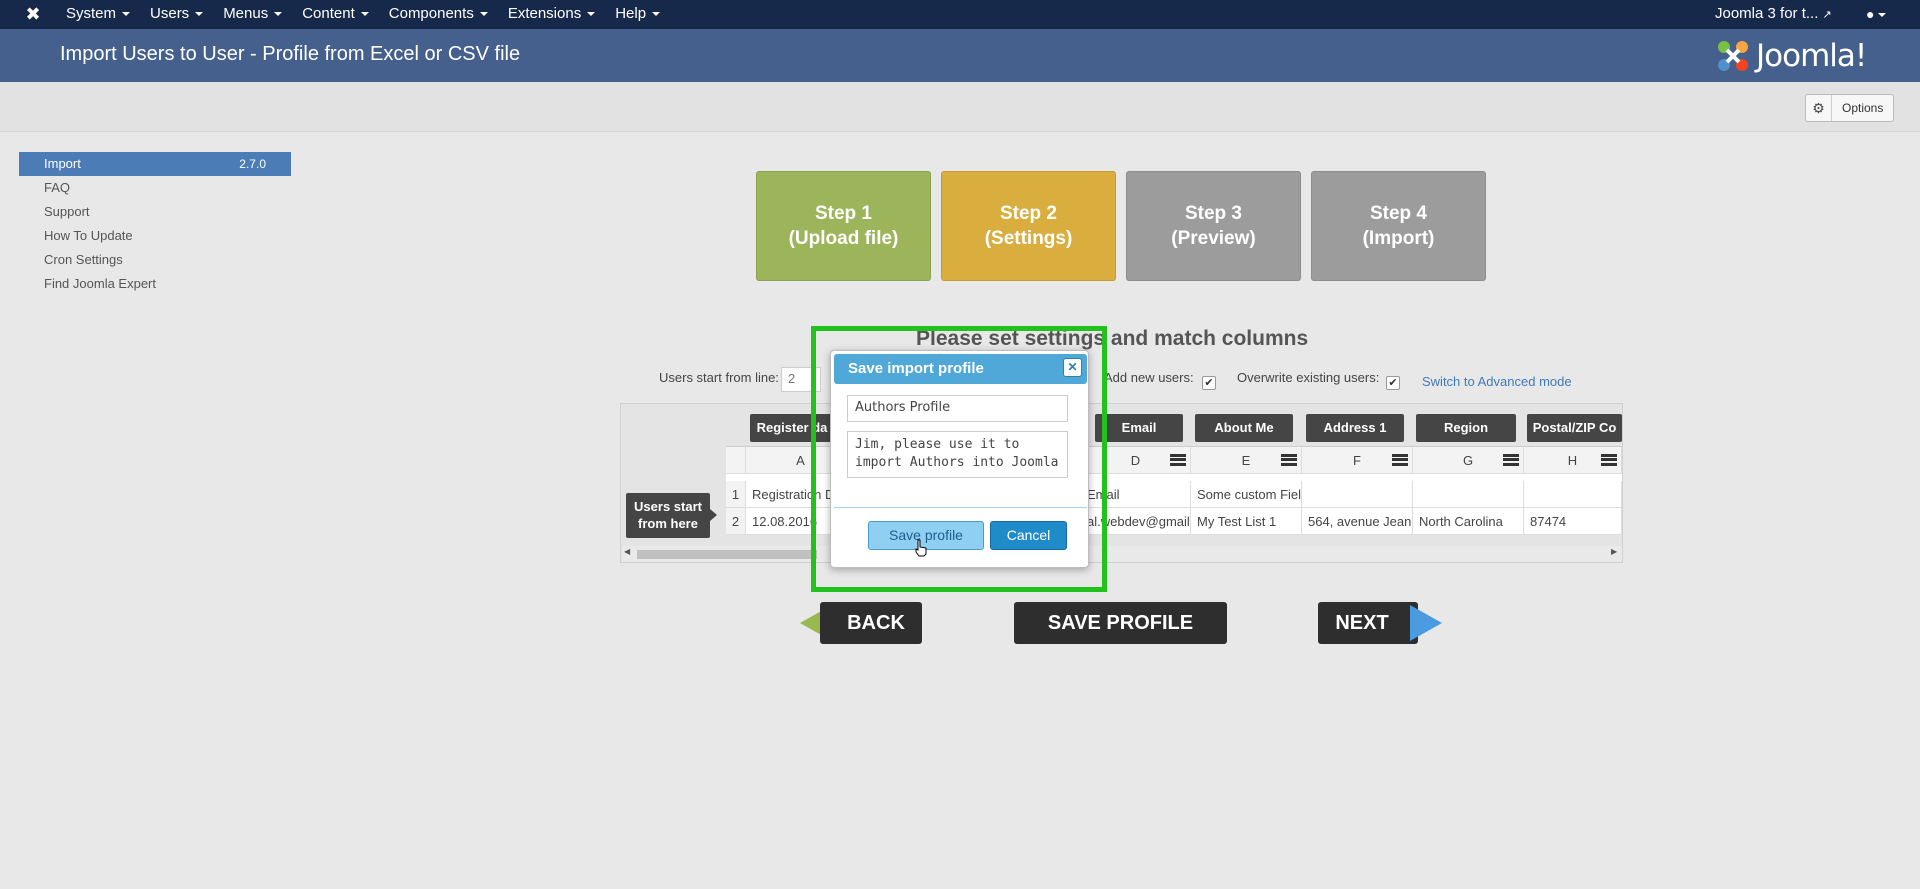 The image size is (1920, 889). What do you see at coordinates (1120, 623) in the screenshot?
I see `save-profile-button: SAVE PROFILE` at bounding box center [1120, 623].